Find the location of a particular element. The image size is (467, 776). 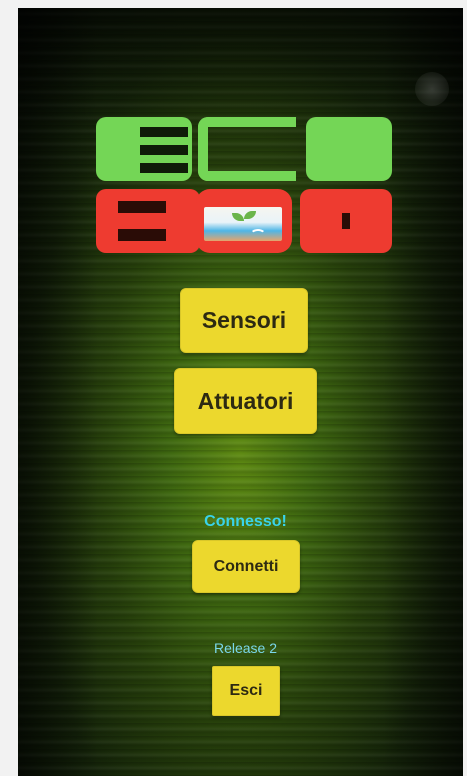

connetti-button: Connetti is located at coordinates (246, 566).